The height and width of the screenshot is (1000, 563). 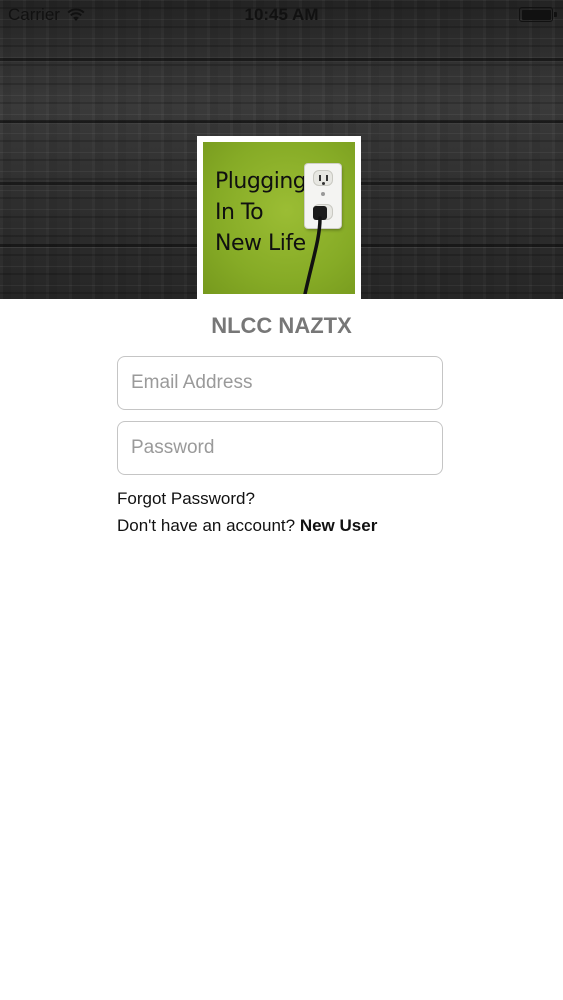 What do you see at coordinates (315, 250) in the screenshot?
I see `plug-cord-icon` at bounding box center [315, 250].